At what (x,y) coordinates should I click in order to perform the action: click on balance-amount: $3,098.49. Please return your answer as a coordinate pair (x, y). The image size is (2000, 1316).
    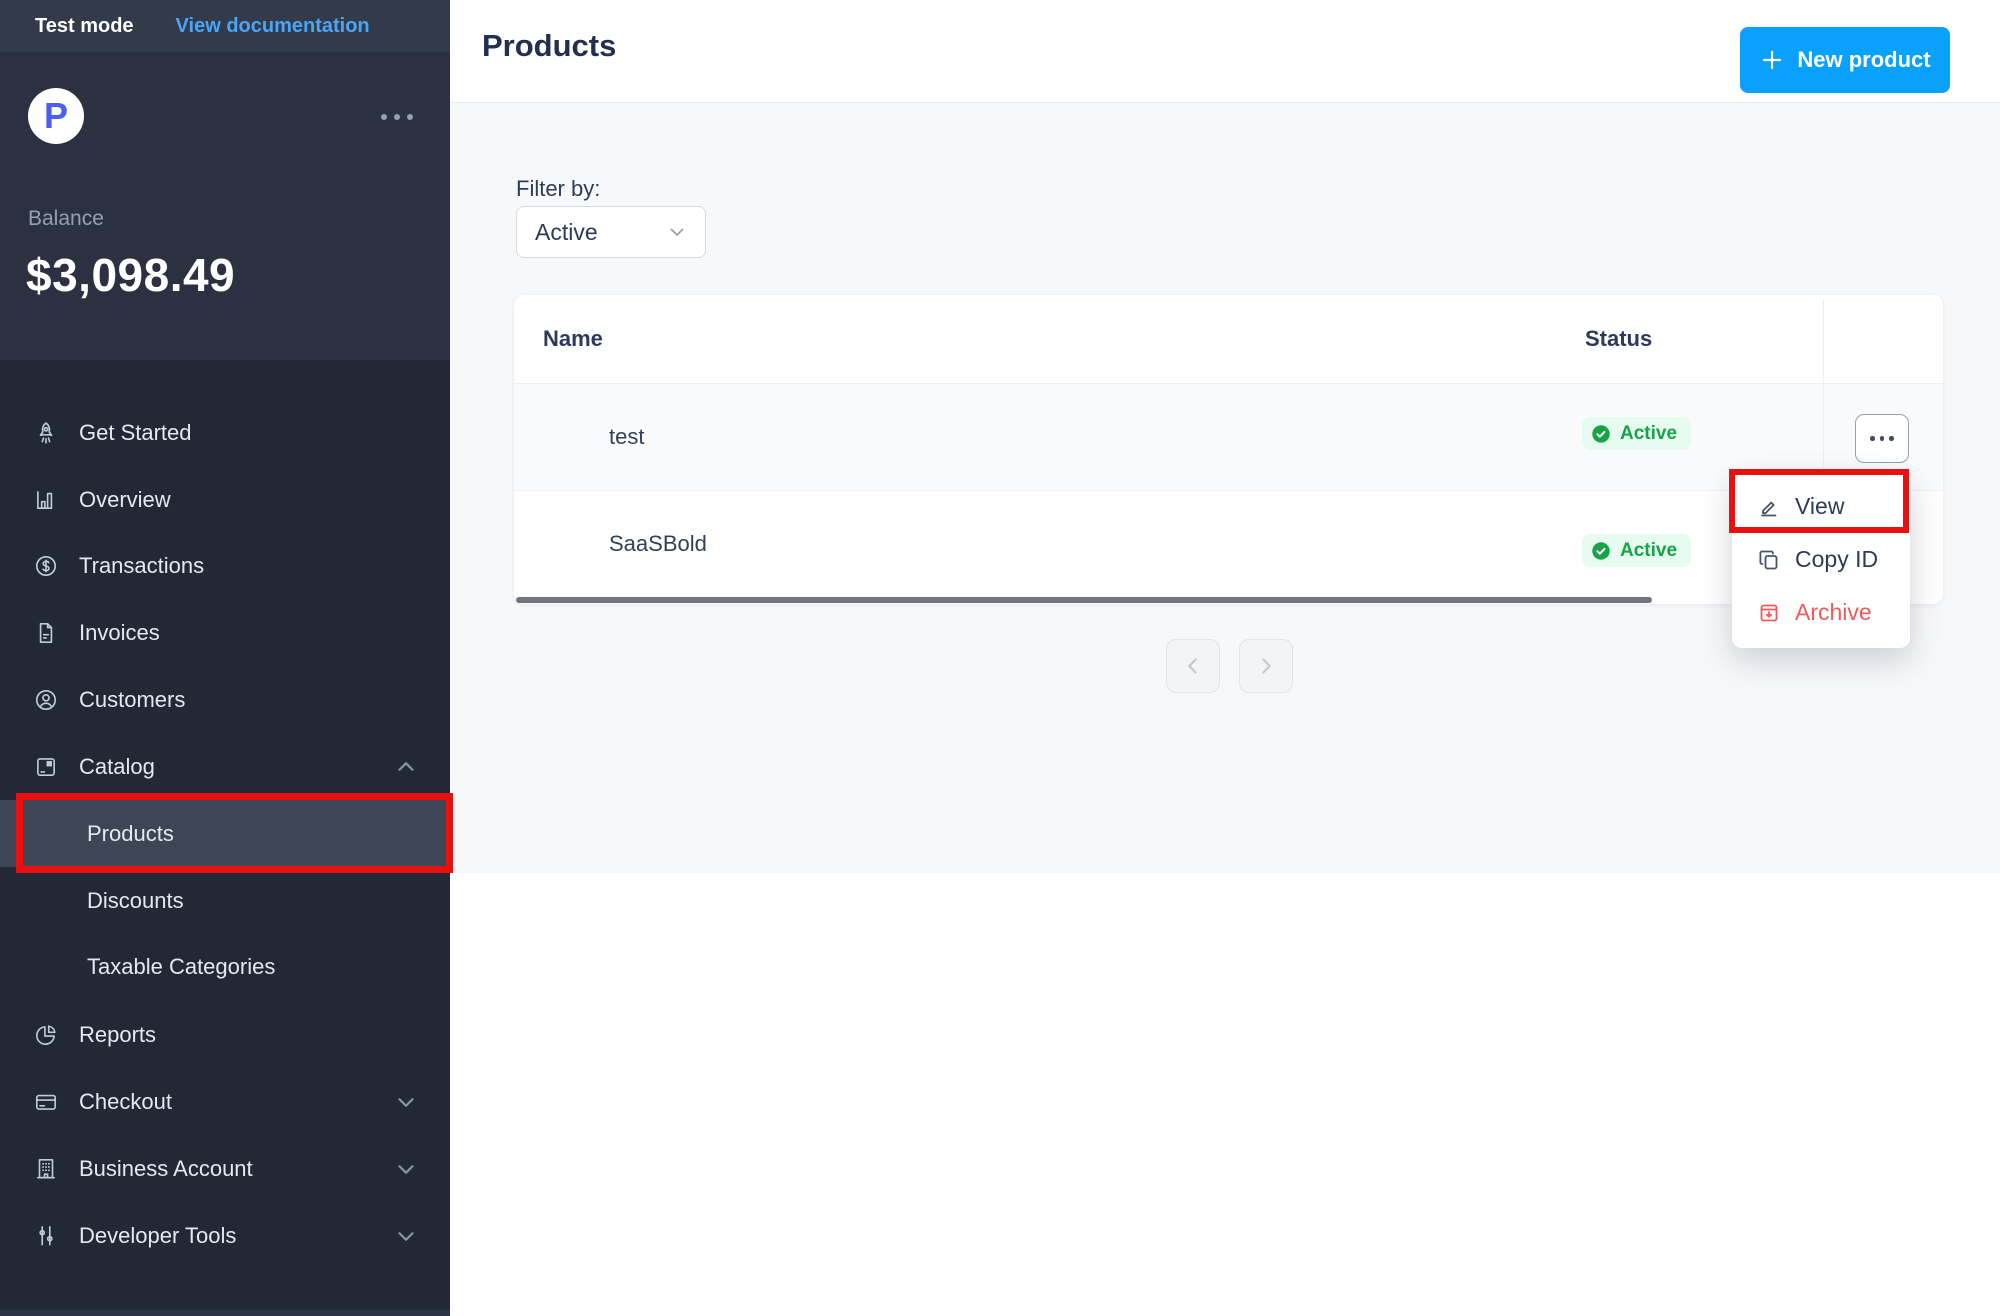
    Looking at the image, I should click on (131, 275).